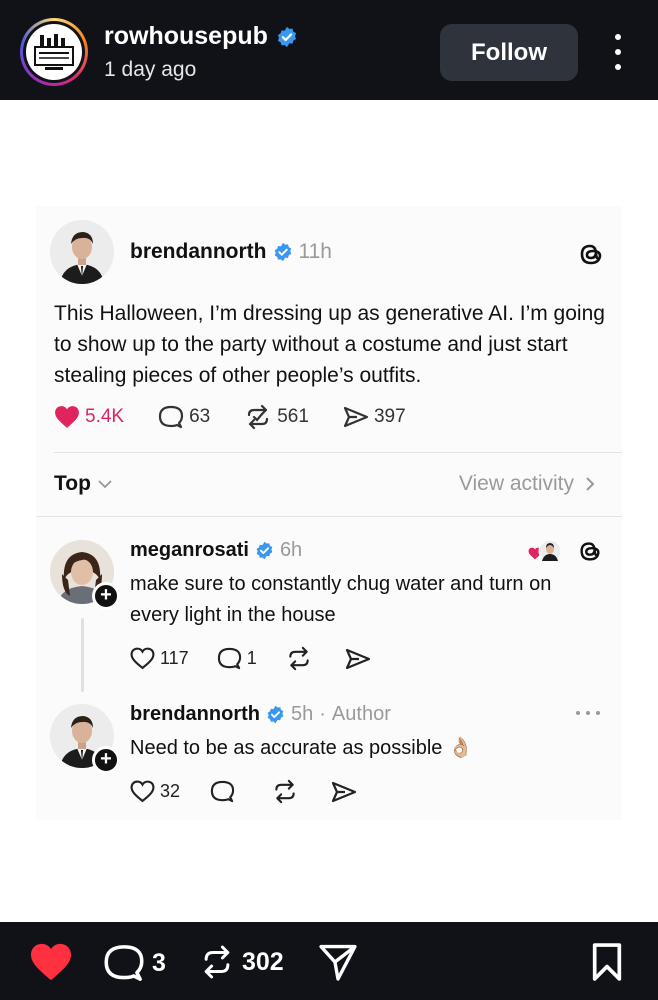 The height and width of the screenshot is (1000, 658). What do you see at coordinates (293, 416) in the screenshot?
I see `repost-count: 561` at bounding box center [293, 416].